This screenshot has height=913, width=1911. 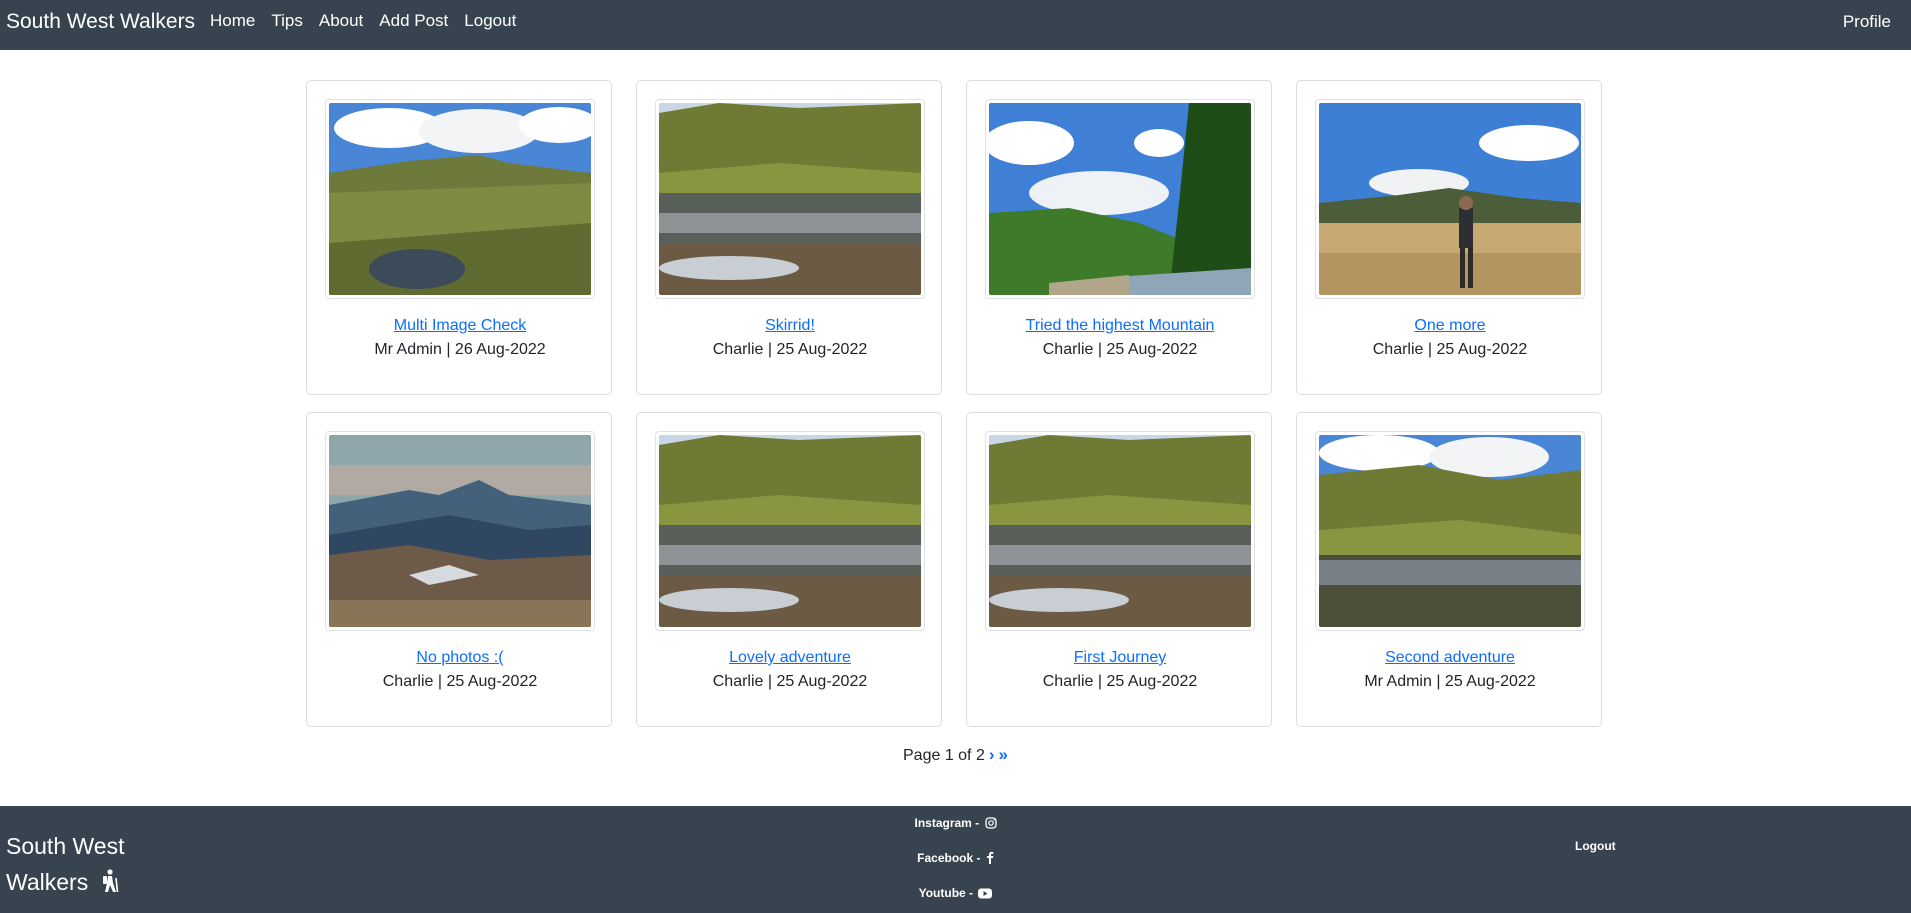 What do you see at coordinates (1867, 22) in the screenshot?
I see `nav-profile: Profile` at bounding box center [1867, 22].